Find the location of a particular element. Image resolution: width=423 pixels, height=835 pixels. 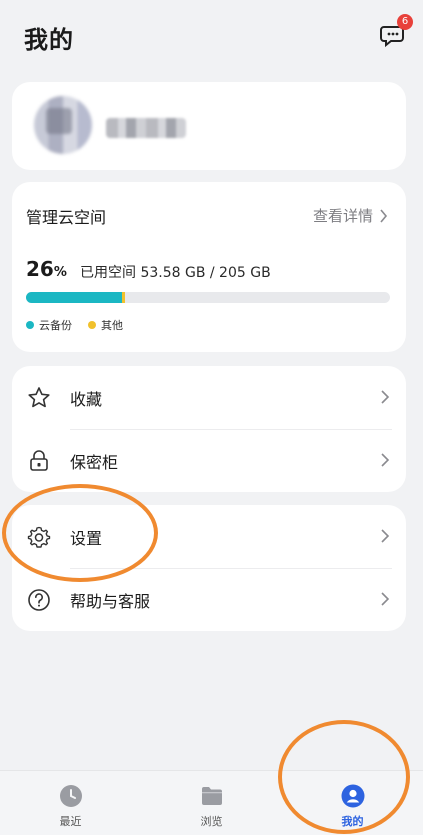

help-icon is located at coordinates (39, 600).